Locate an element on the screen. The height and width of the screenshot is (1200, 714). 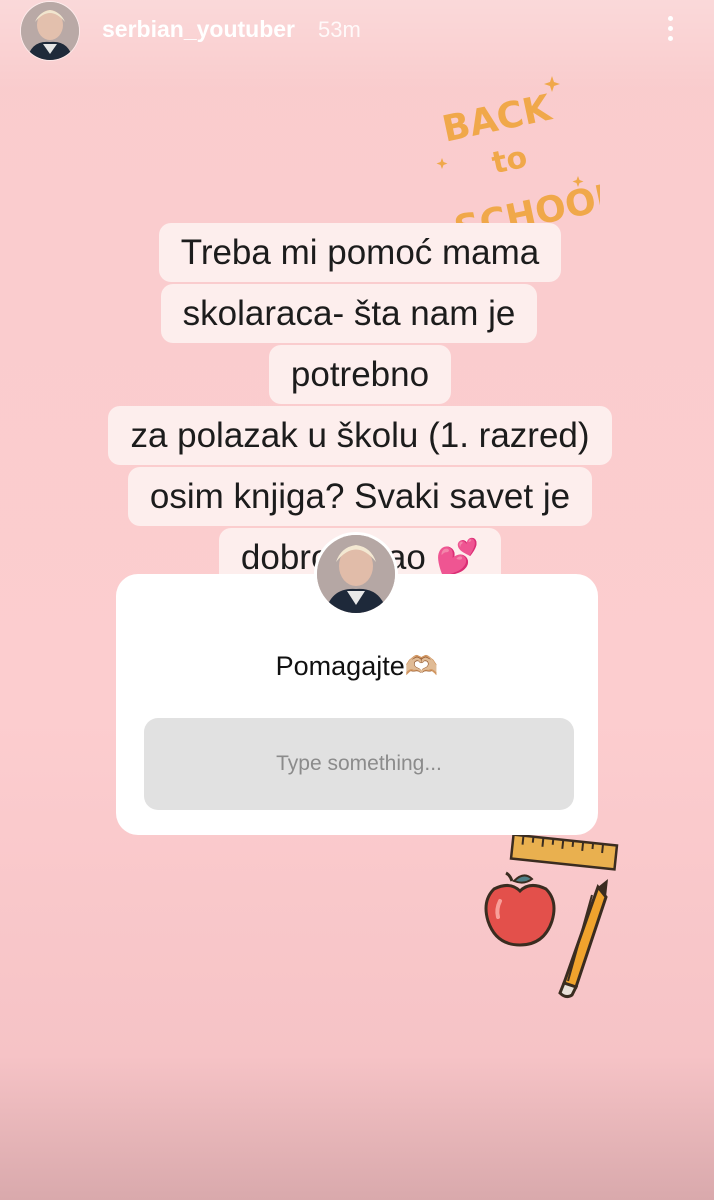
question-avatar is located at coordinates (356, 574).